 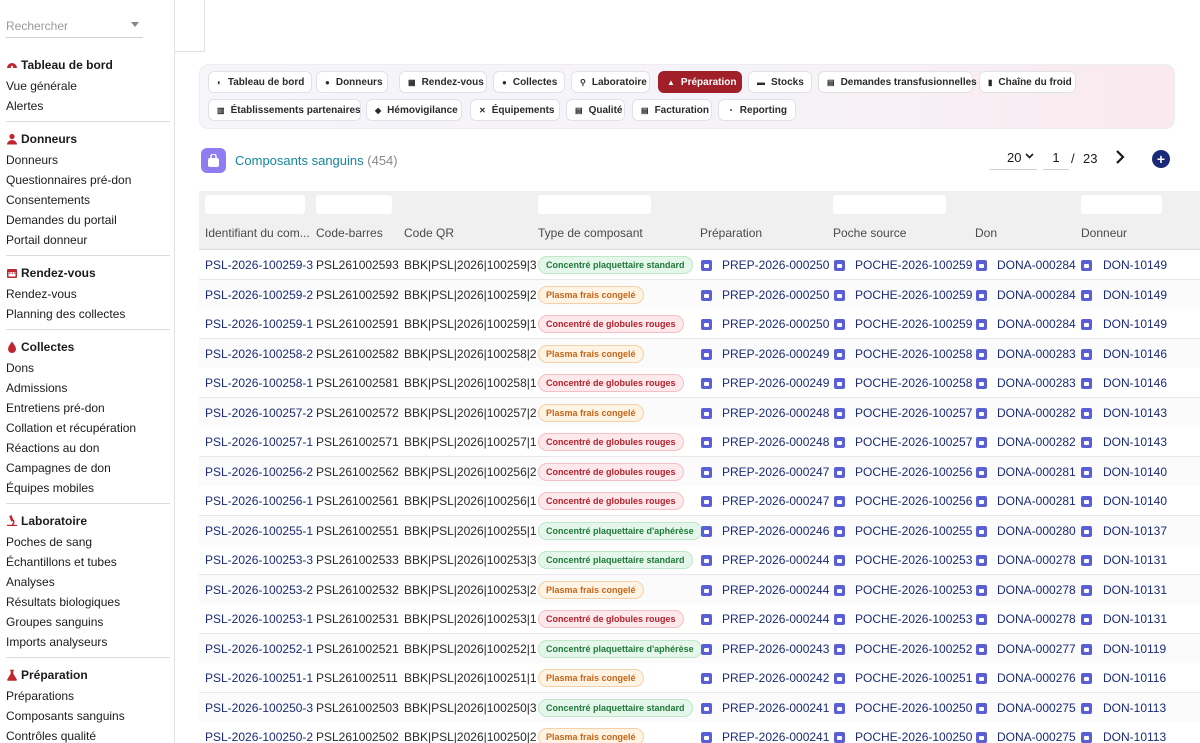 What do you see at coordinates (259, 619) in the screenshot?
I see `component-id-link: PSL-2026-100253-1` at bounding box center [259, 619].